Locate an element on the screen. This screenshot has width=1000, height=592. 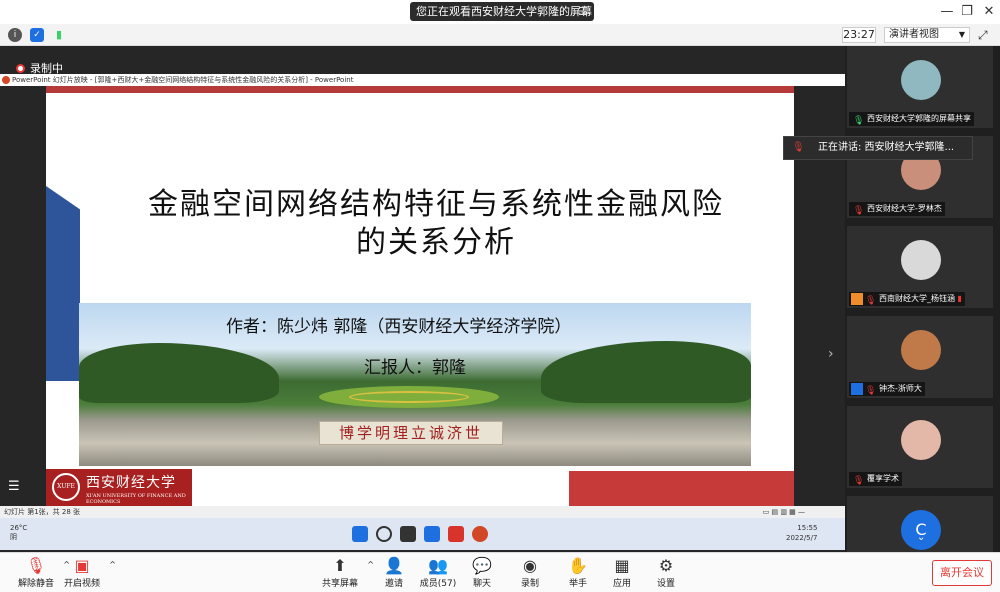
slide-top-bar is located at coordinates (420, 89).